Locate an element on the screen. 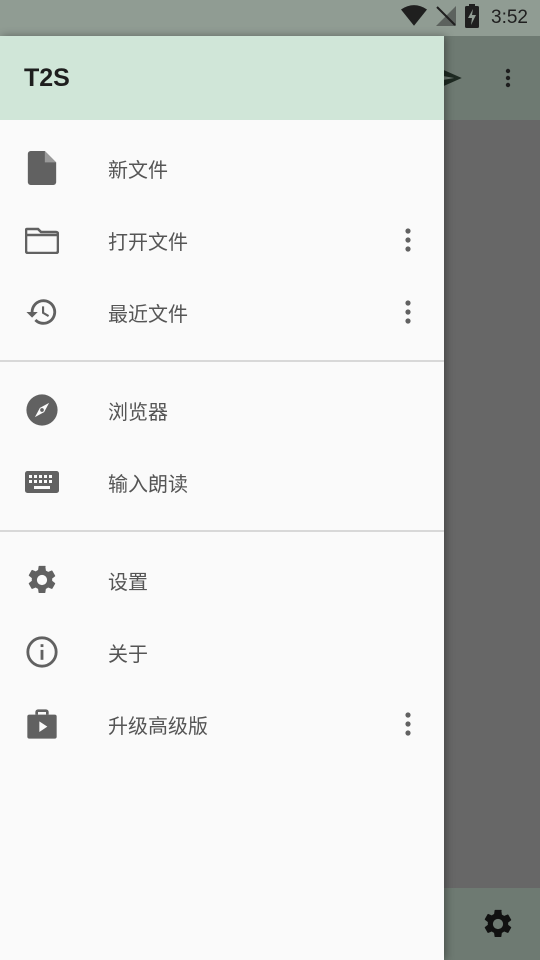 The height and width of the screenshot is (960, 540). menu-item-label: 新文件 is located at coordinates (138, 169).